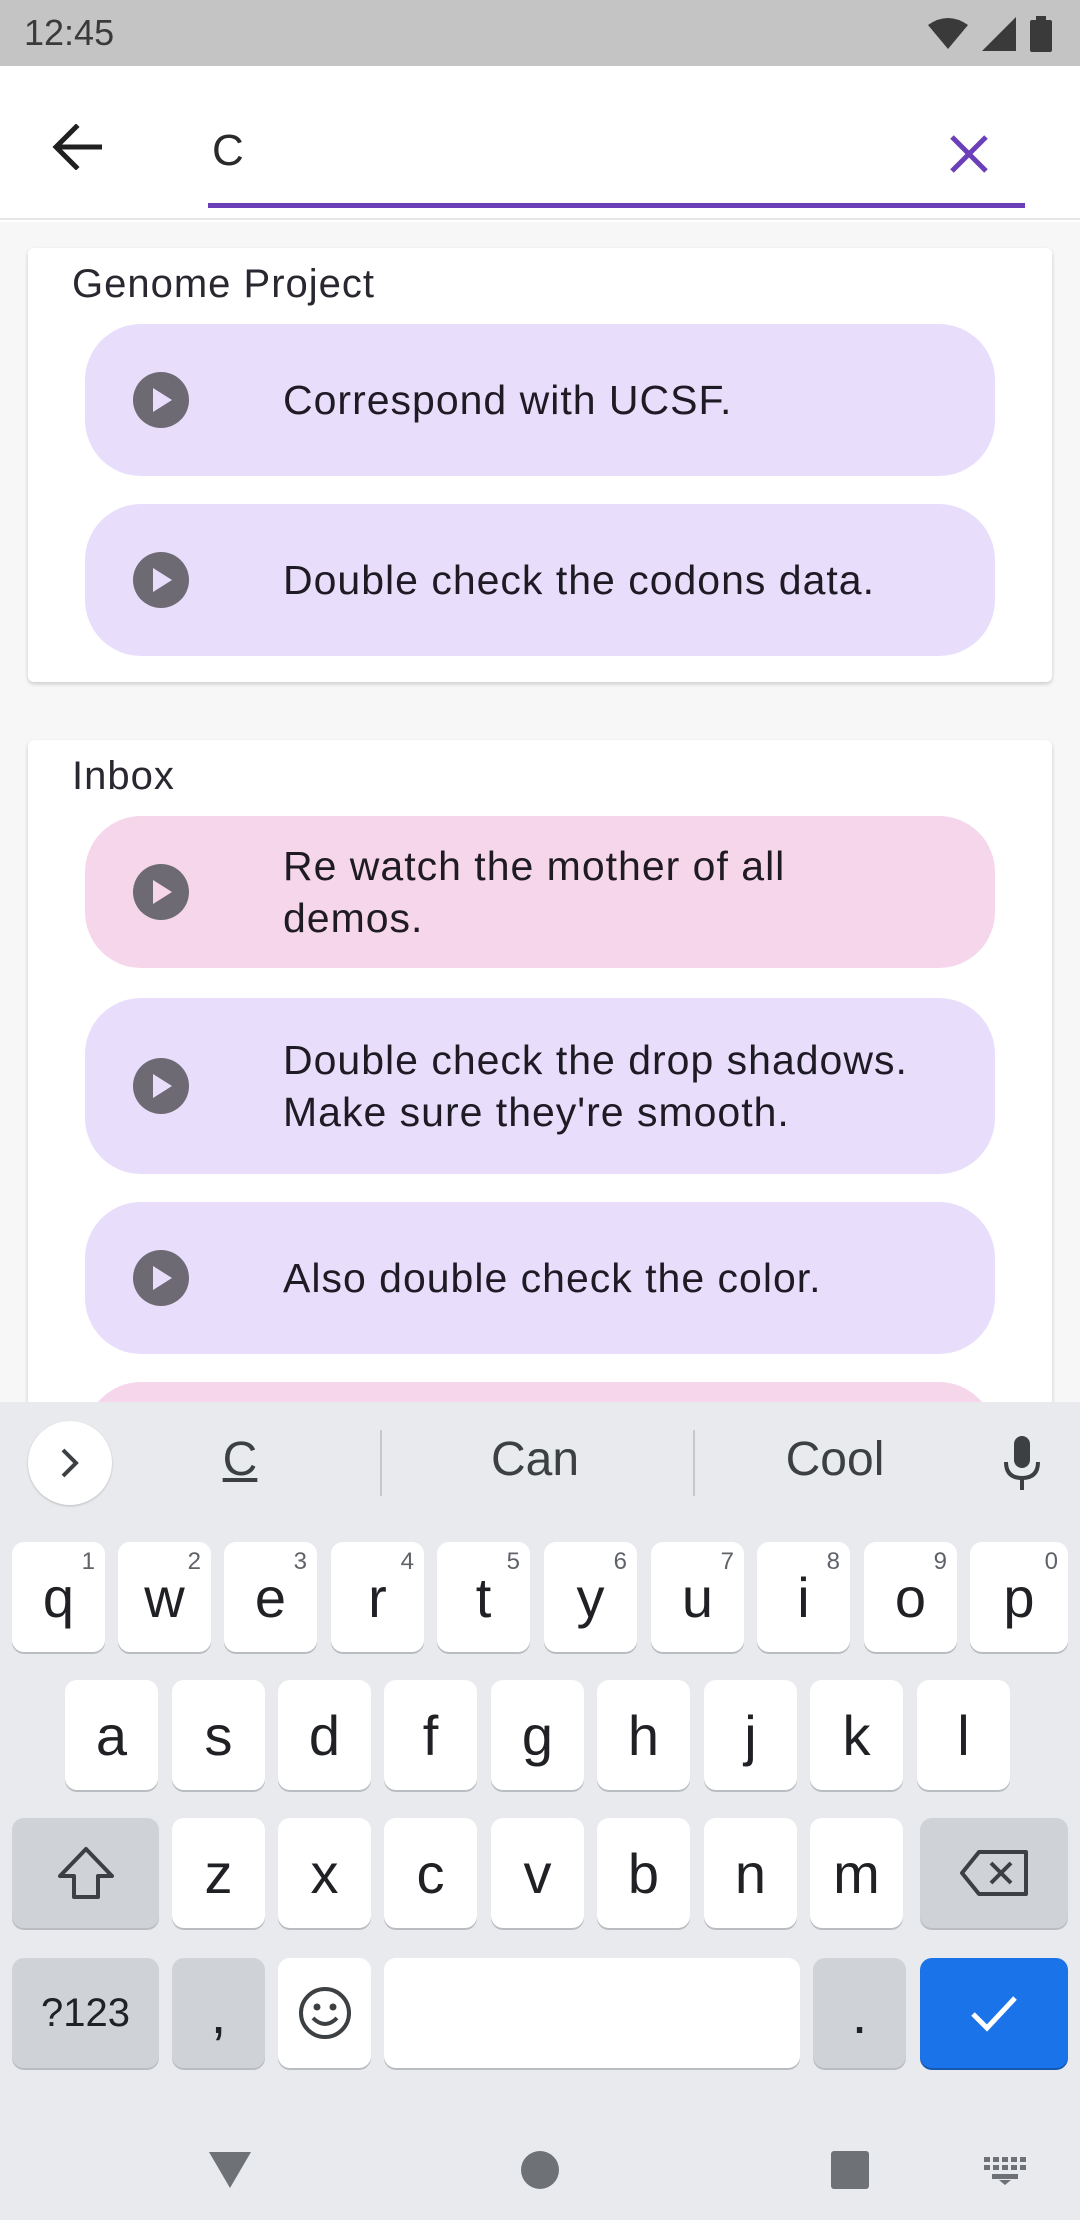  Describe the element at coordinates (85, 2013) in the screenshot. I see `symbols-key: ?123` at that location.